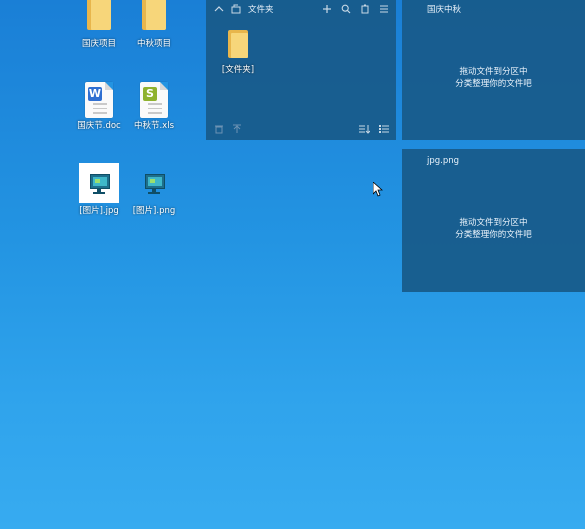  What do you see at coordinates (346, 9) in the screenshot?
I see `search-icon` at bounding box center [346, 9].